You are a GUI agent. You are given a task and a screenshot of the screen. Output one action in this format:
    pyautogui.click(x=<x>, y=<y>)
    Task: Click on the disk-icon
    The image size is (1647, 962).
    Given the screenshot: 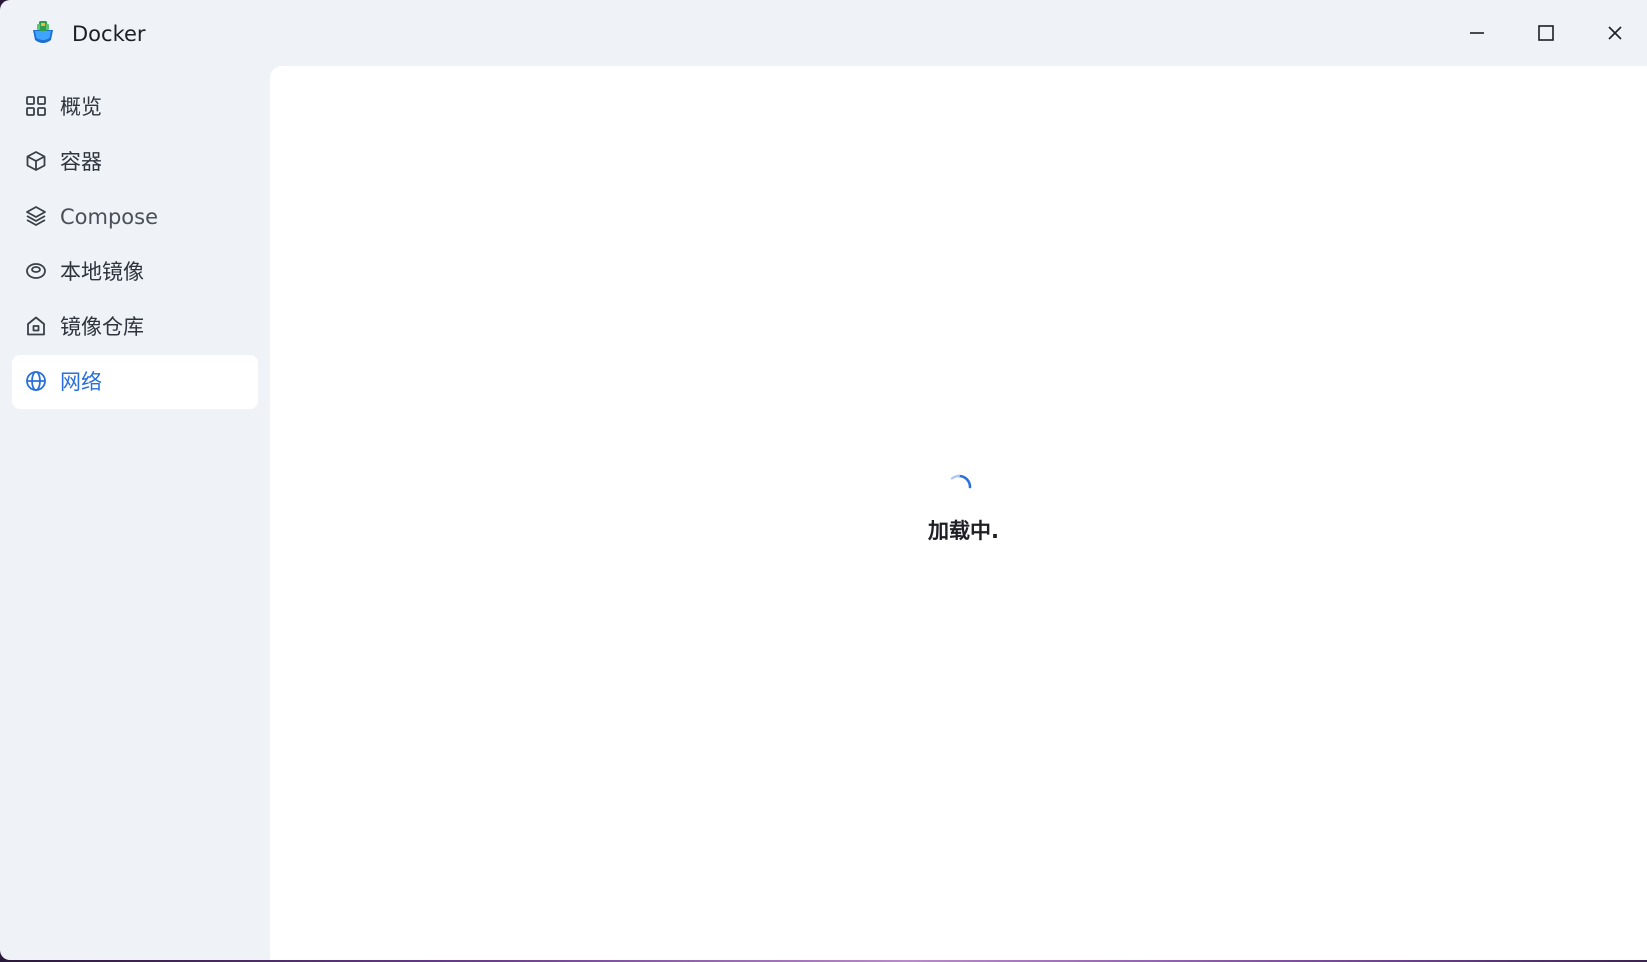 What is the action you would take?
    pyautogui.click(x=36, y=271)
    